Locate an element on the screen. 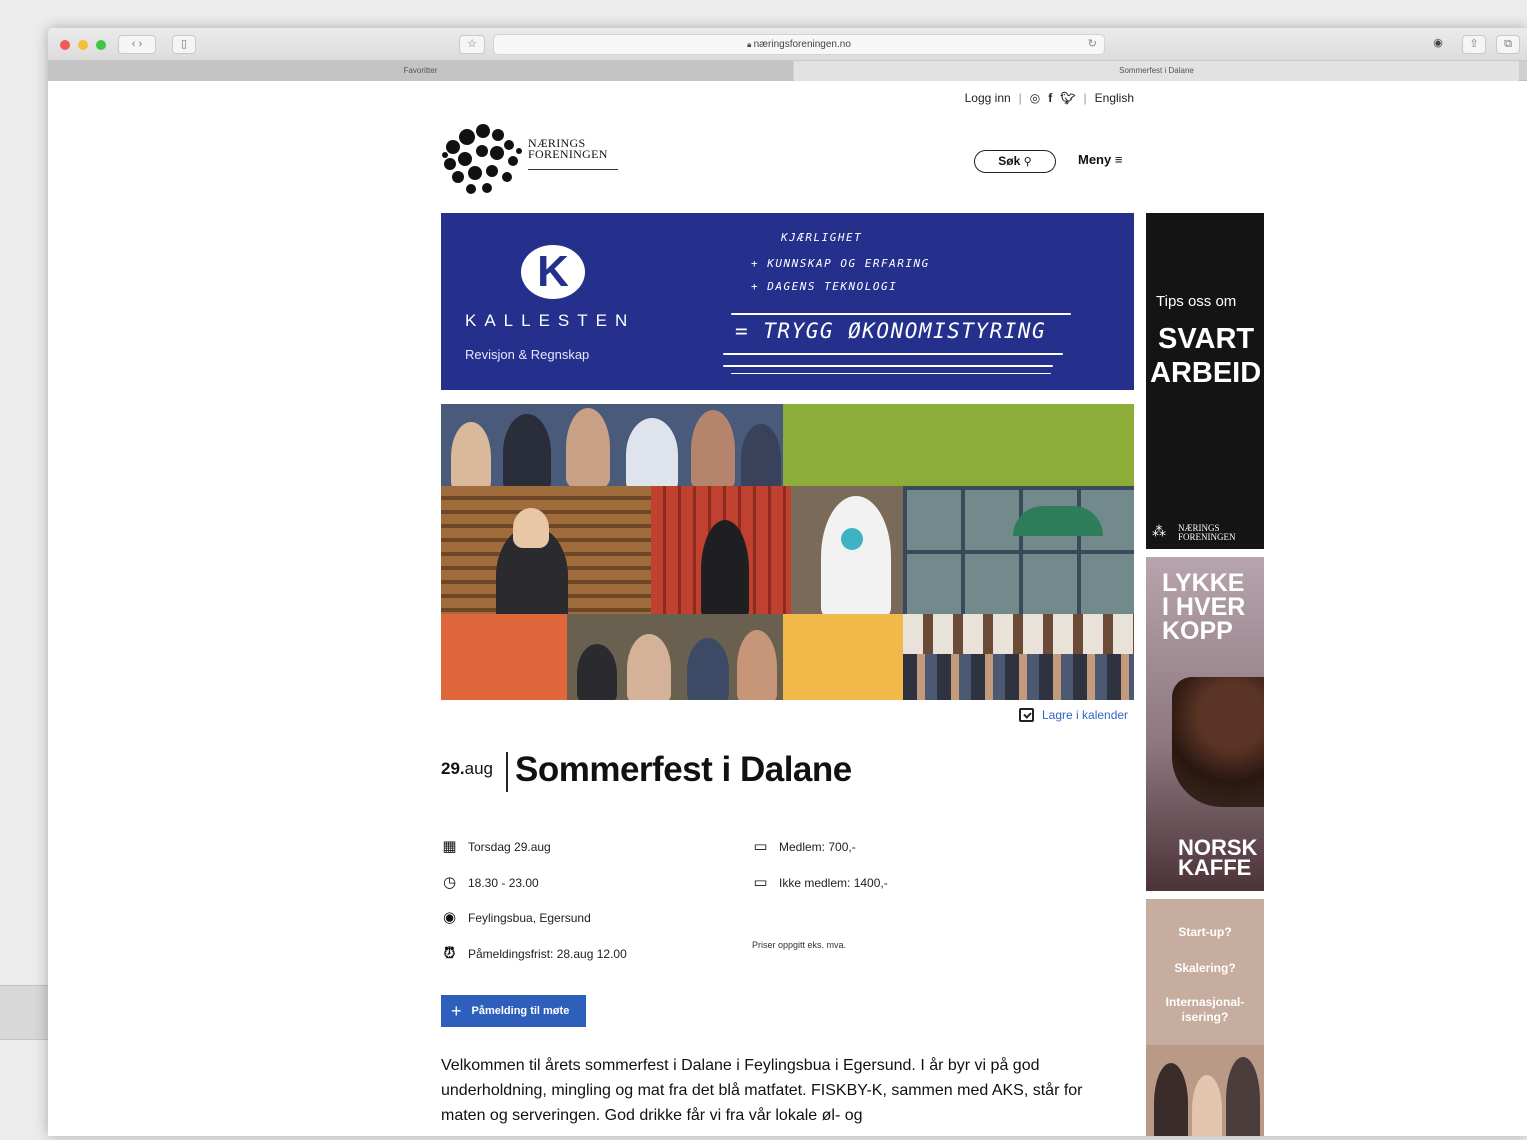 The height and width of the screenshot is (1140, 1527). instagram-icon: ◎ is located at coordinates (1035, 98).